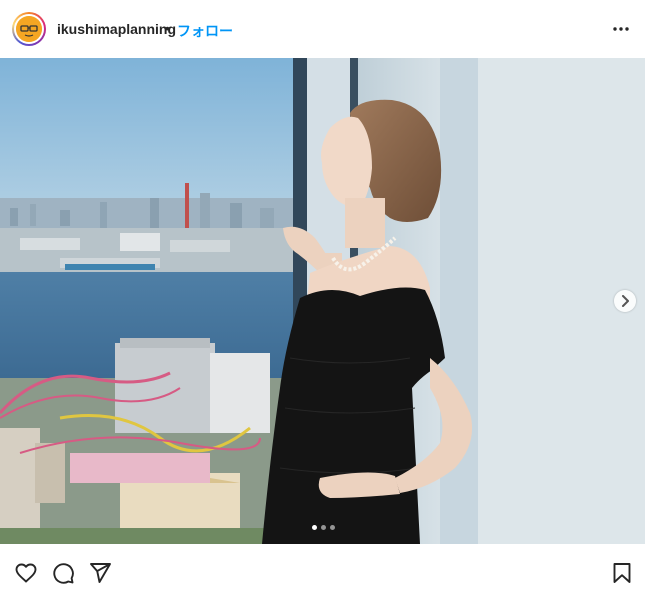 This screenshot has height=589, width=645. What do you see at coordinates (100, 573) in the screenshot?
I see `send-icon` at bounding box center [100, 573].